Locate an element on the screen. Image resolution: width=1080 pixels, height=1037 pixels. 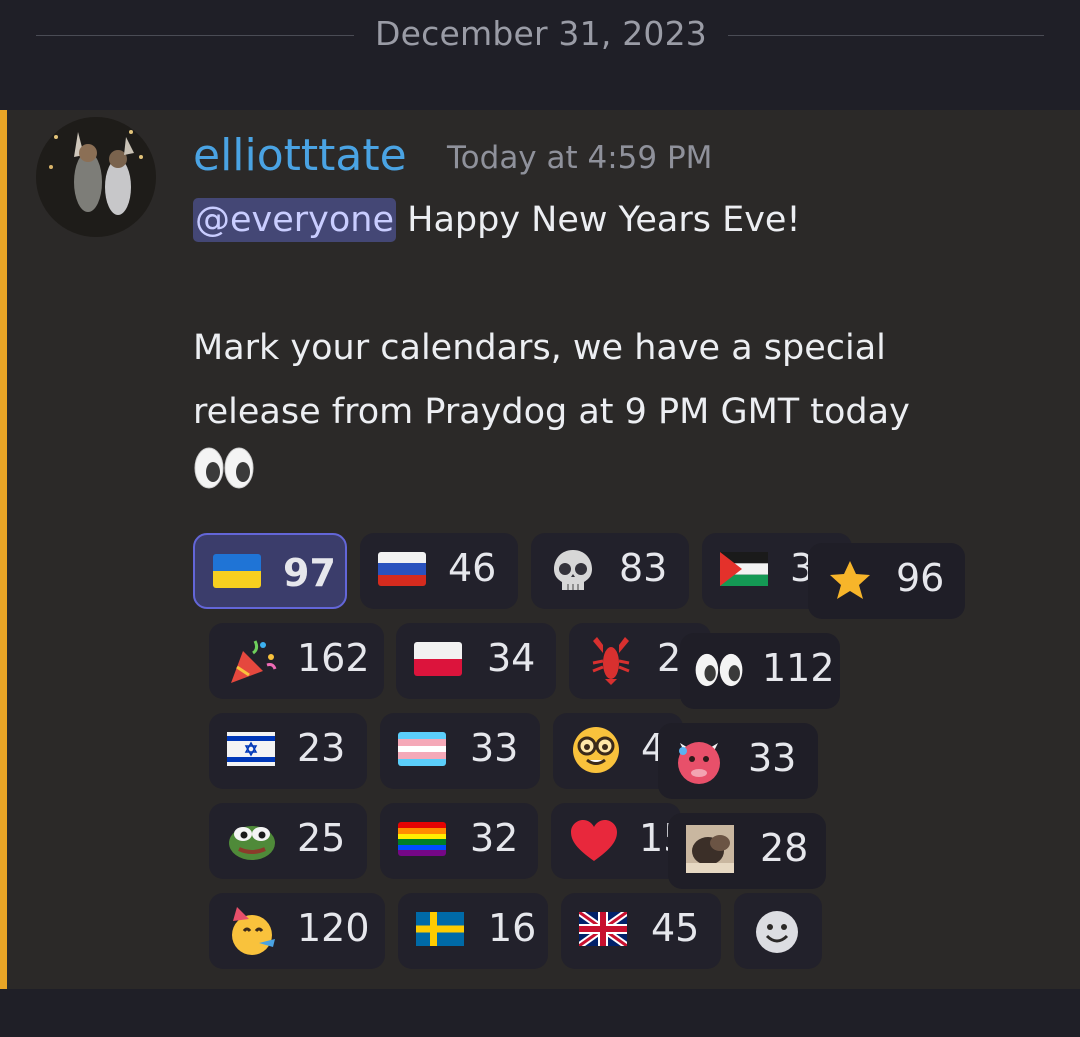
reaction-count: 23 is located at coordinates (321, 748).